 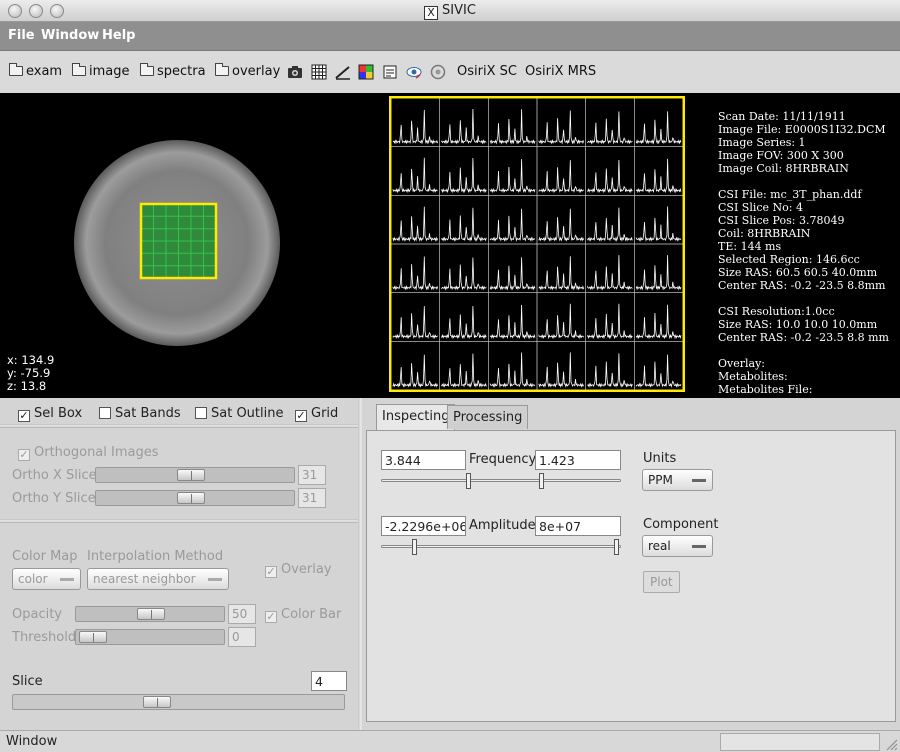 What do you see at coordinates (88, 453) in the screenshot?
I see `orthogonal-images-checkbox: ✓ Orthogonal Images` at bounding box center [88, 453].